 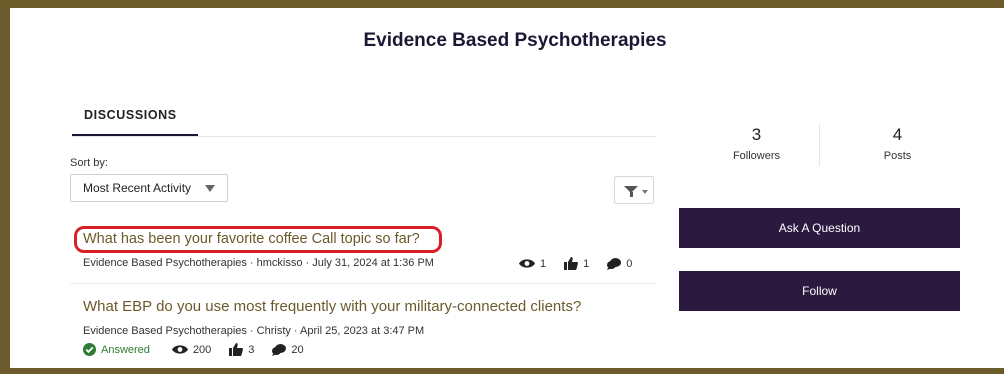 What do you see at coordinates (125, 349) in the screenshot?
I see `answered-label: Answered` at bounding box center [125, 349].